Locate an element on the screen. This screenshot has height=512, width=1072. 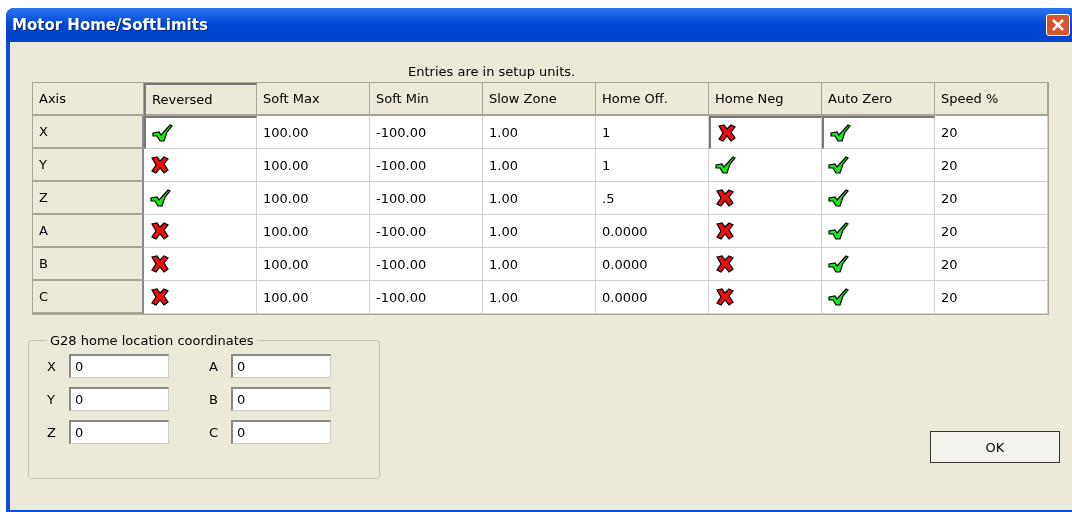
column-header: Slow Zone is located at coordinates (539, 99).